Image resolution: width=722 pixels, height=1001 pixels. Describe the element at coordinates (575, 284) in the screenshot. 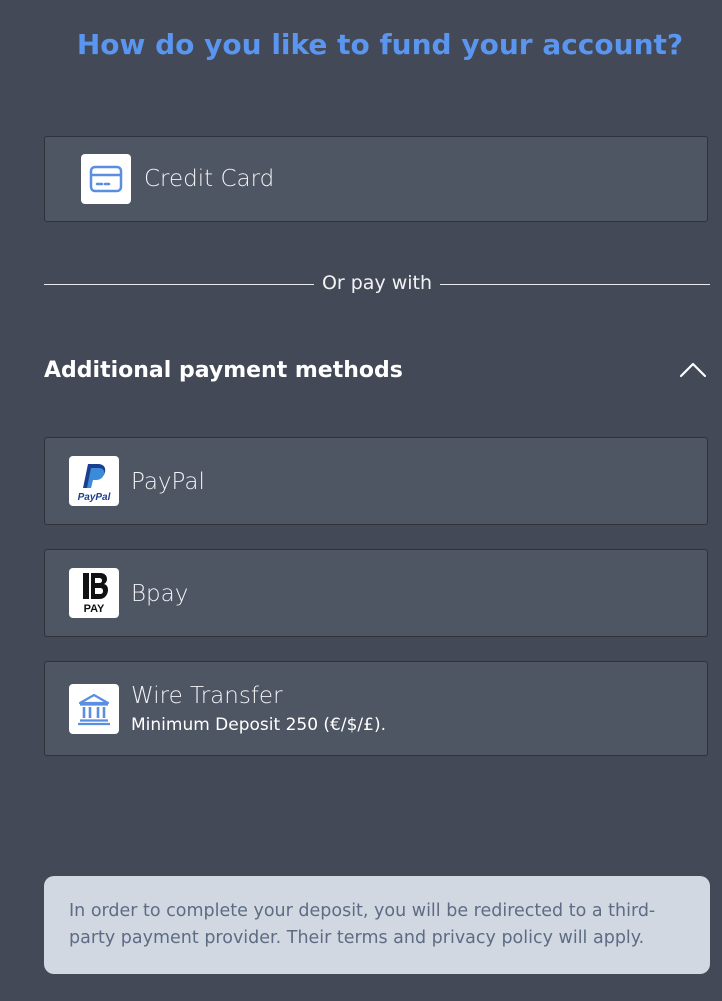

I see `divider-line-right` at that location.